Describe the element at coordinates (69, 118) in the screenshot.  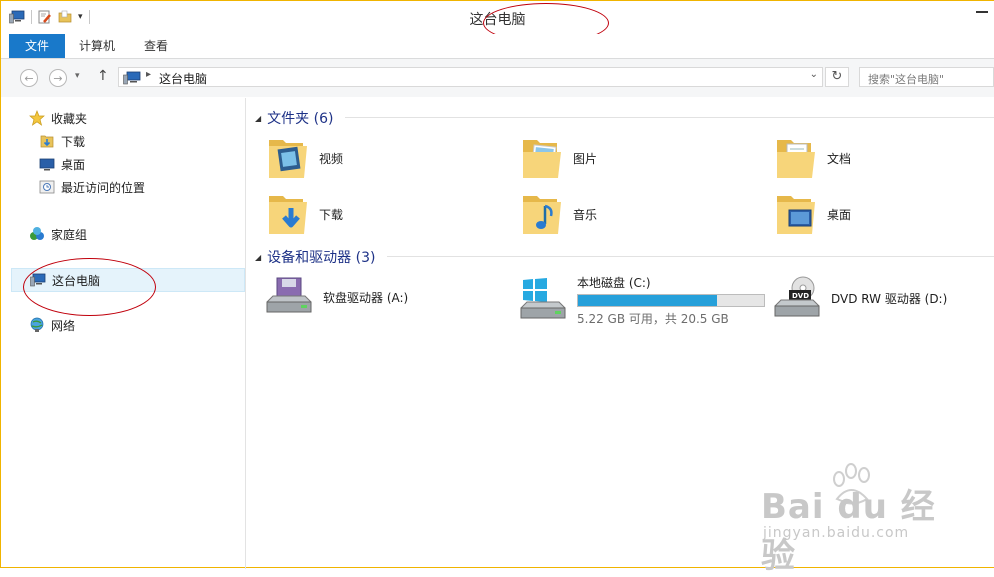
I see `nav-favorites-label: 收藏夹` at that location.